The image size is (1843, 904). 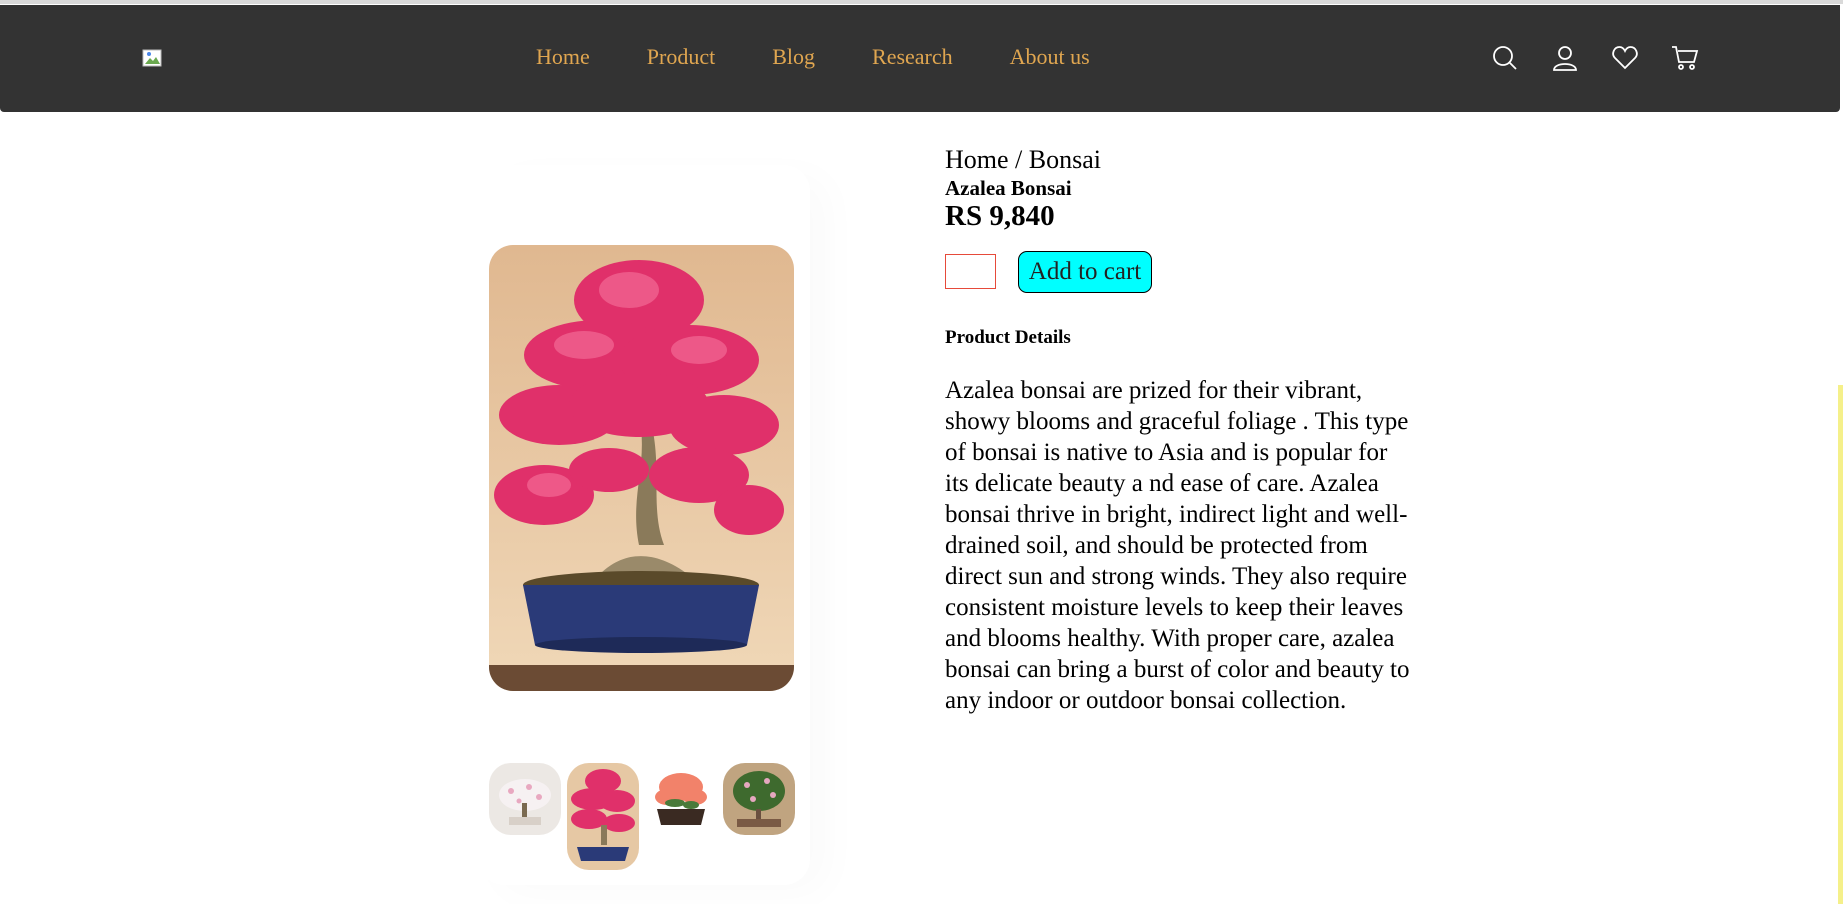 I want to click on quantity-input, so click(x=970, y=271).